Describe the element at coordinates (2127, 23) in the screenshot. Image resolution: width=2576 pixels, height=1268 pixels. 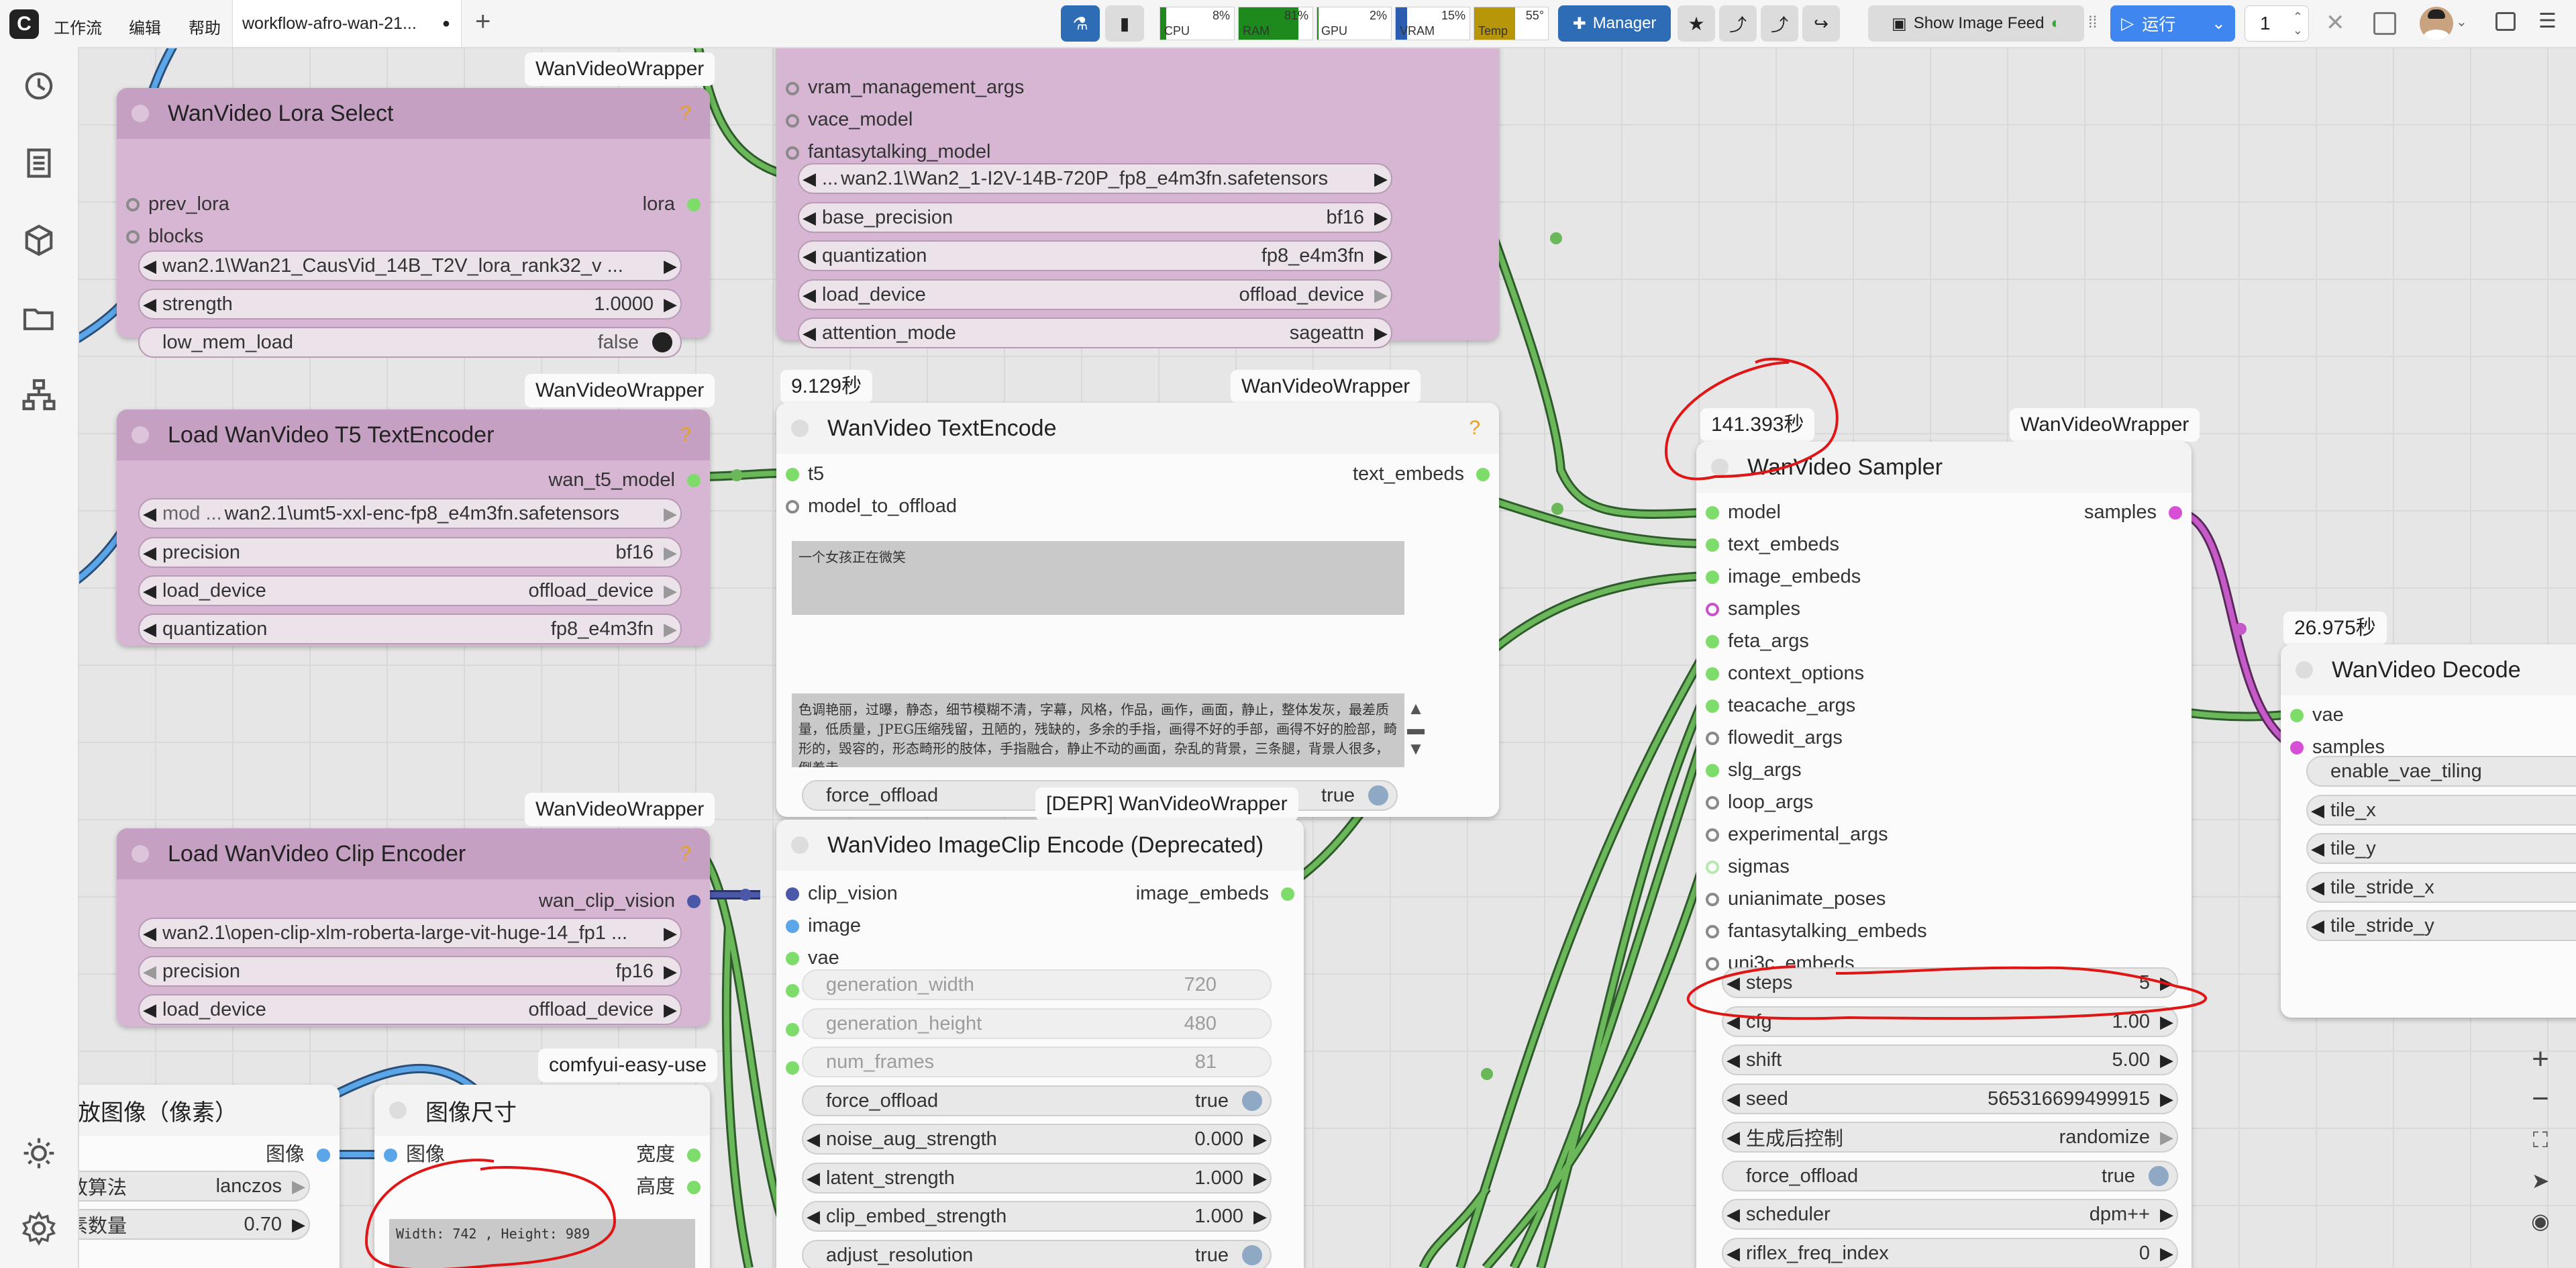
I see `play-icon: ▷` at that location.